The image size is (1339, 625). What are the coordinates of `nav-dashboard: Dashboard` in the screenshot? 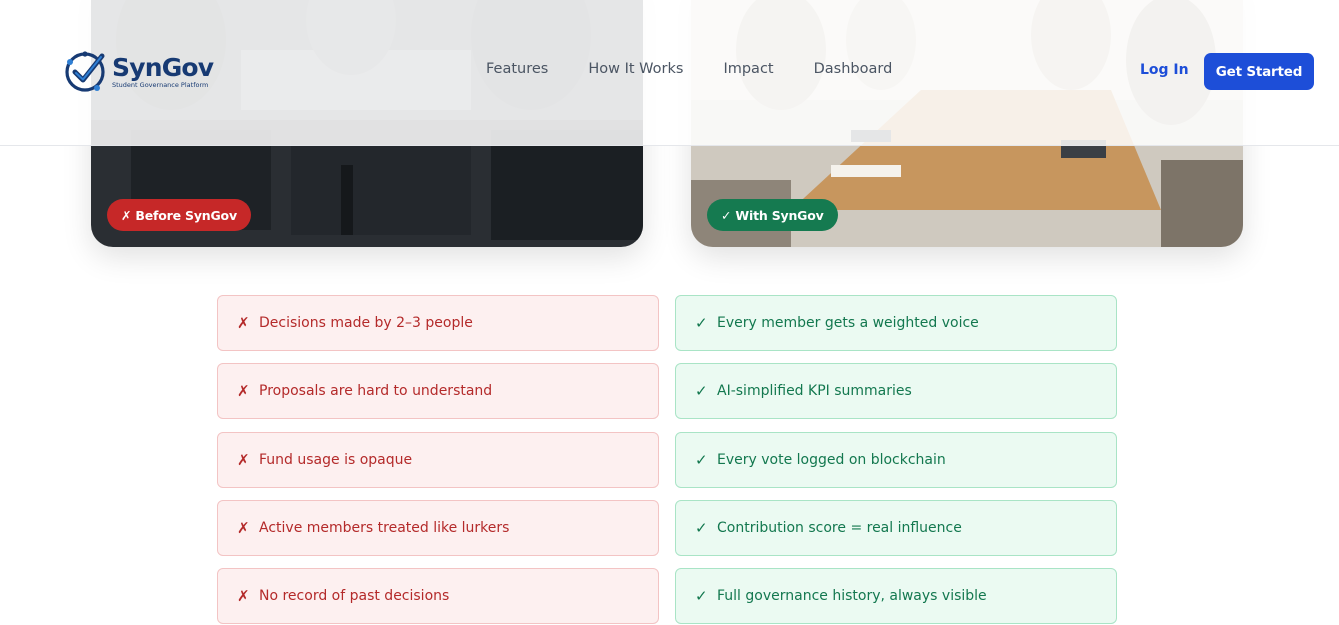 It's located at (853, 69).